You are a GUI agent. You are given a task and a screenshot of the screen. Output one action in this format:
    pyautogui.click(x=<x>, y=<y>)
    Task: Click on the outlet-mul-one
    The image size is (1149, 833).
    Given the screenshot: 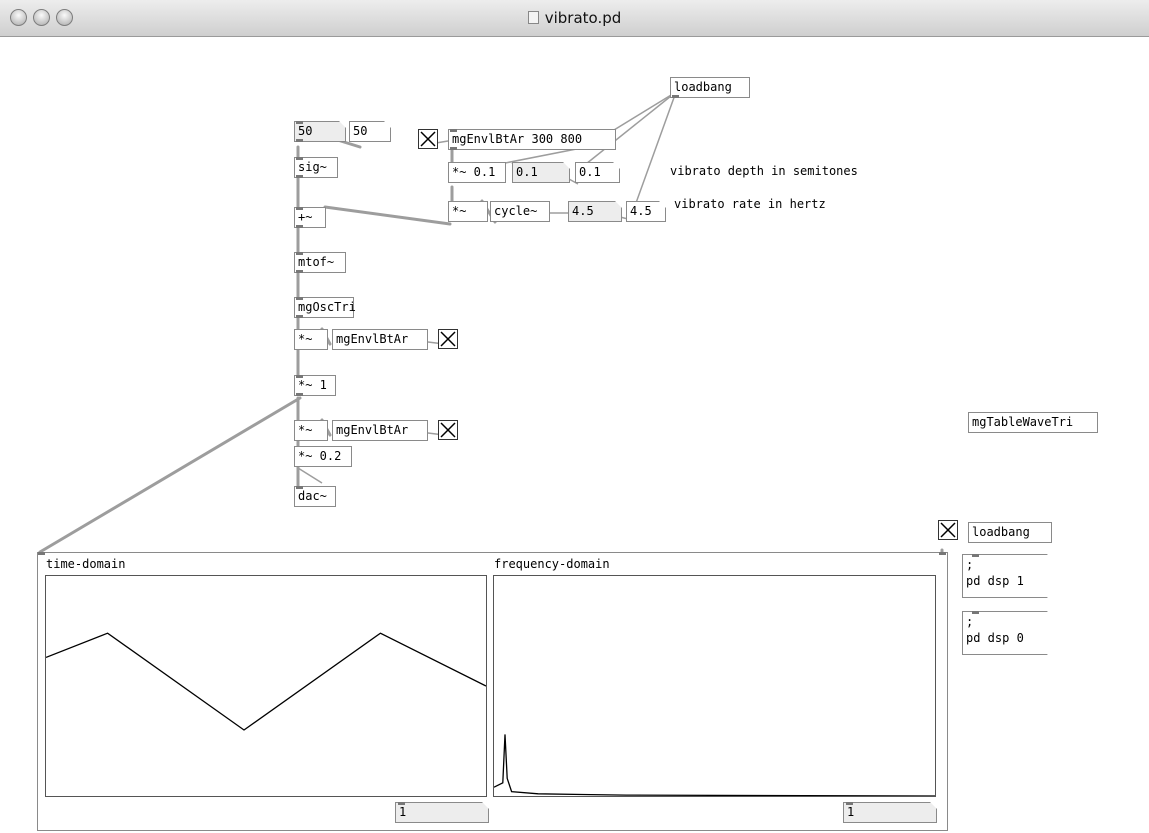 What is the action you would take?
    pyautogui.click(x=299, y=394)
    